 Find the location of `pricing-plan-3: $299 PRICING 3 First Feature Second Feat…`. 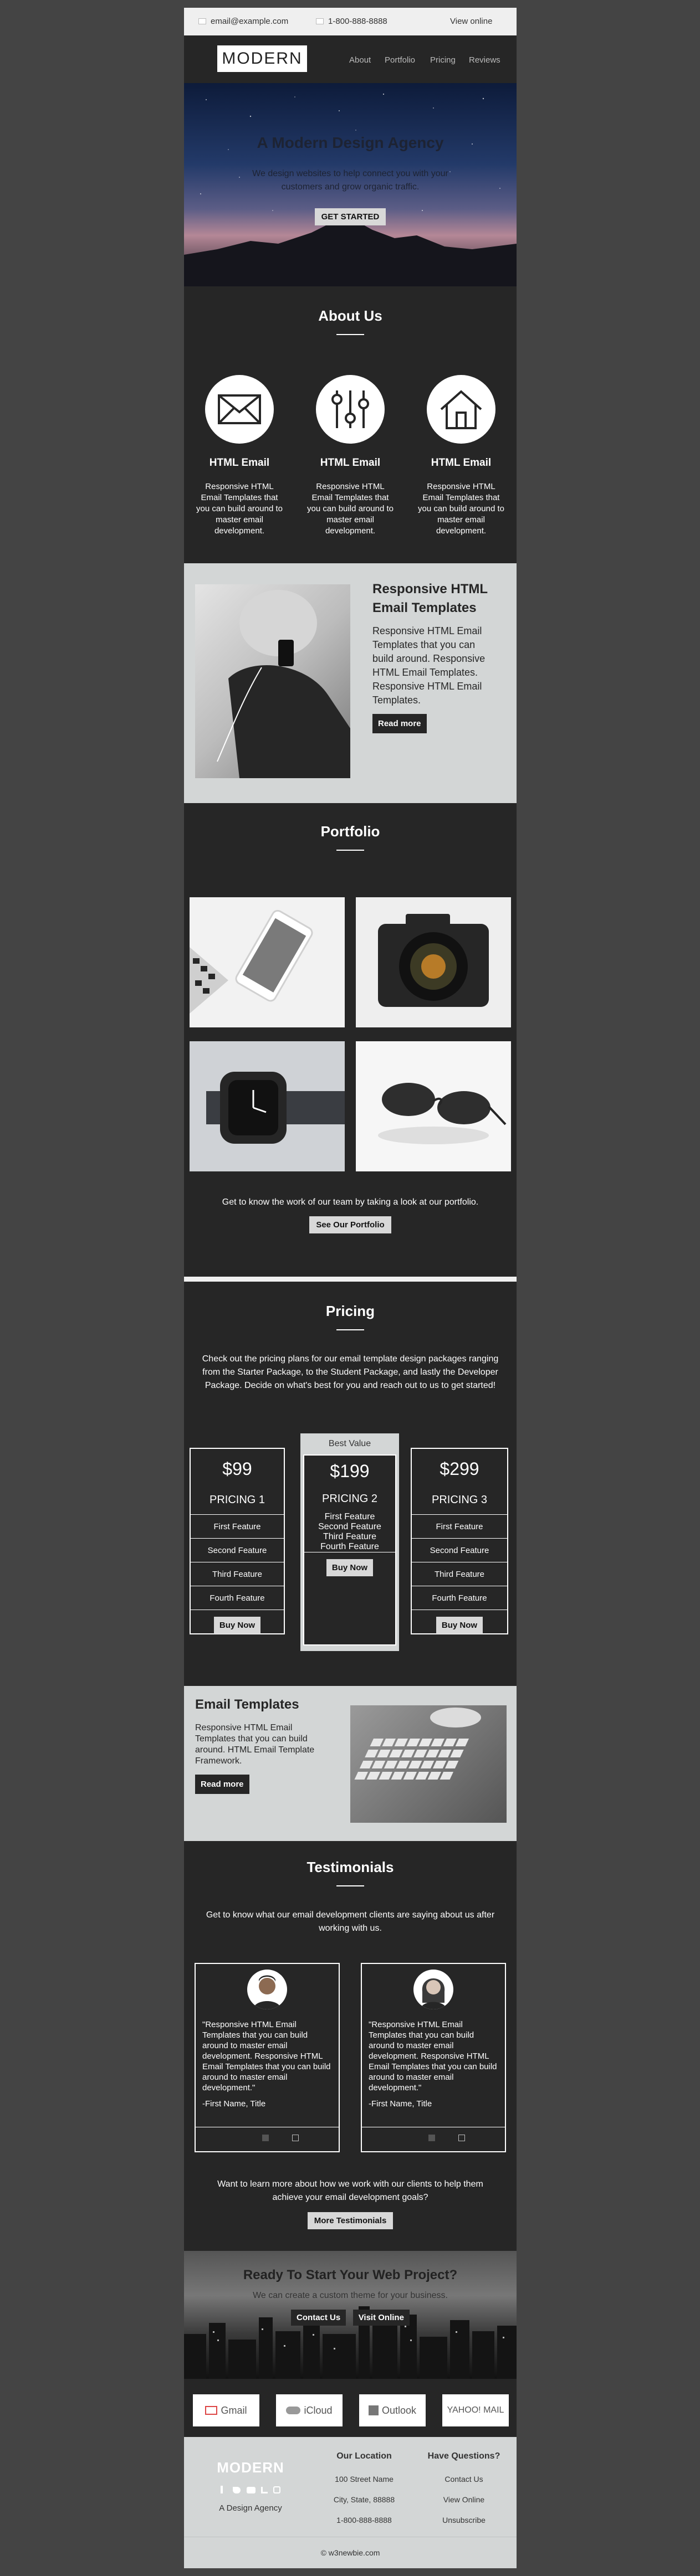

pricing-plan-3: $299 PRICING 3 First Feature Second Feat… is located at coordinates (459, 1541).